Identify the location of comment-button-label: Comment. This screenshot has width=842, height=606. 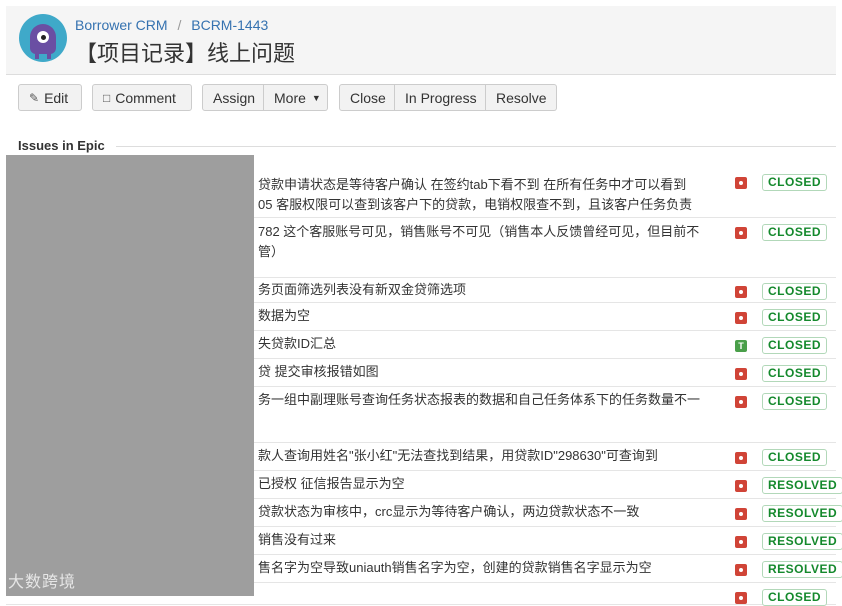
(145, 97).